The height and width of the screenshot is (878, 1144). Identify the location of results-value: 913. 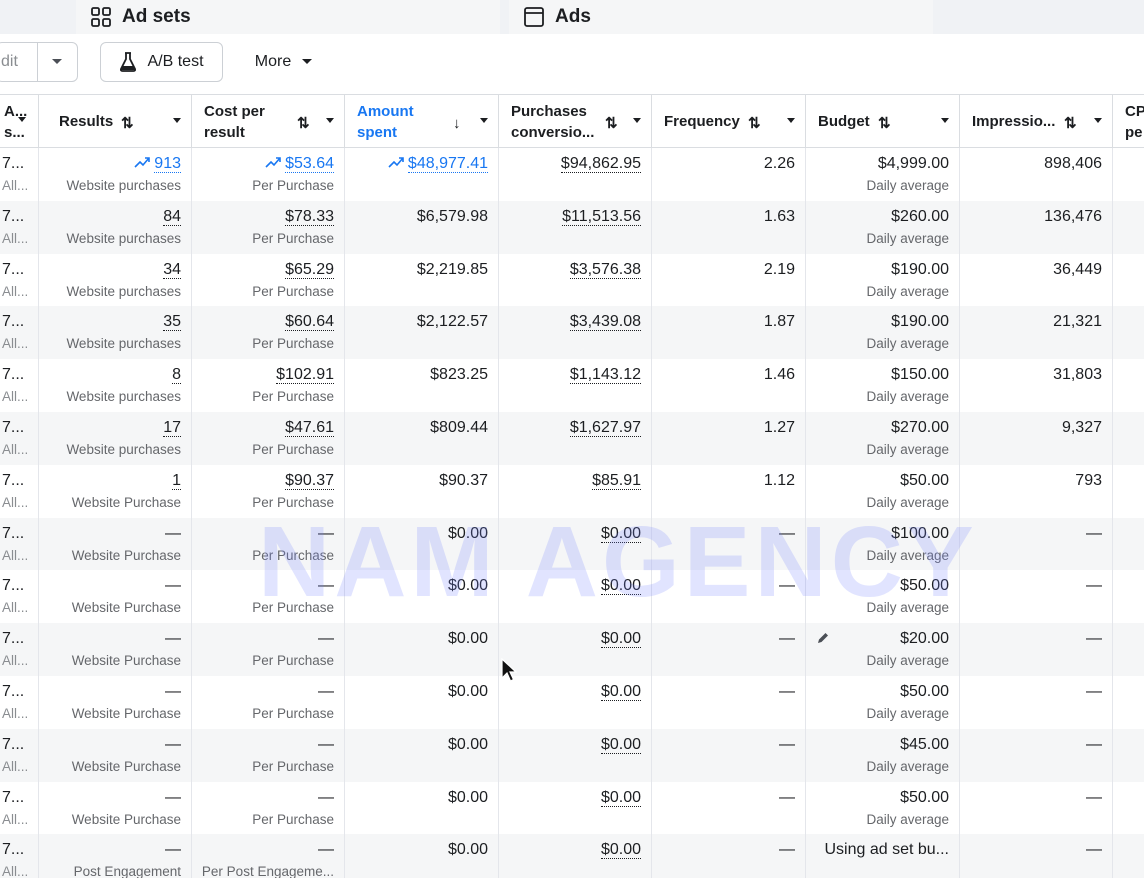
(157, 164).